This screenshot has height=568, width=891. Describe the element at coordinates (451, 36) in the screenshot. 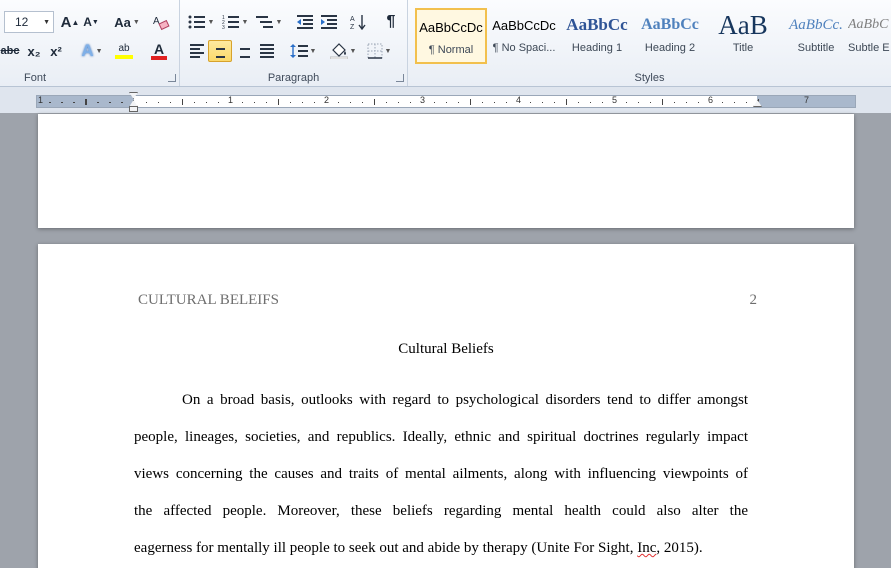

I see `style-normal: AaBbCcDc ¶ Normal` at that location.